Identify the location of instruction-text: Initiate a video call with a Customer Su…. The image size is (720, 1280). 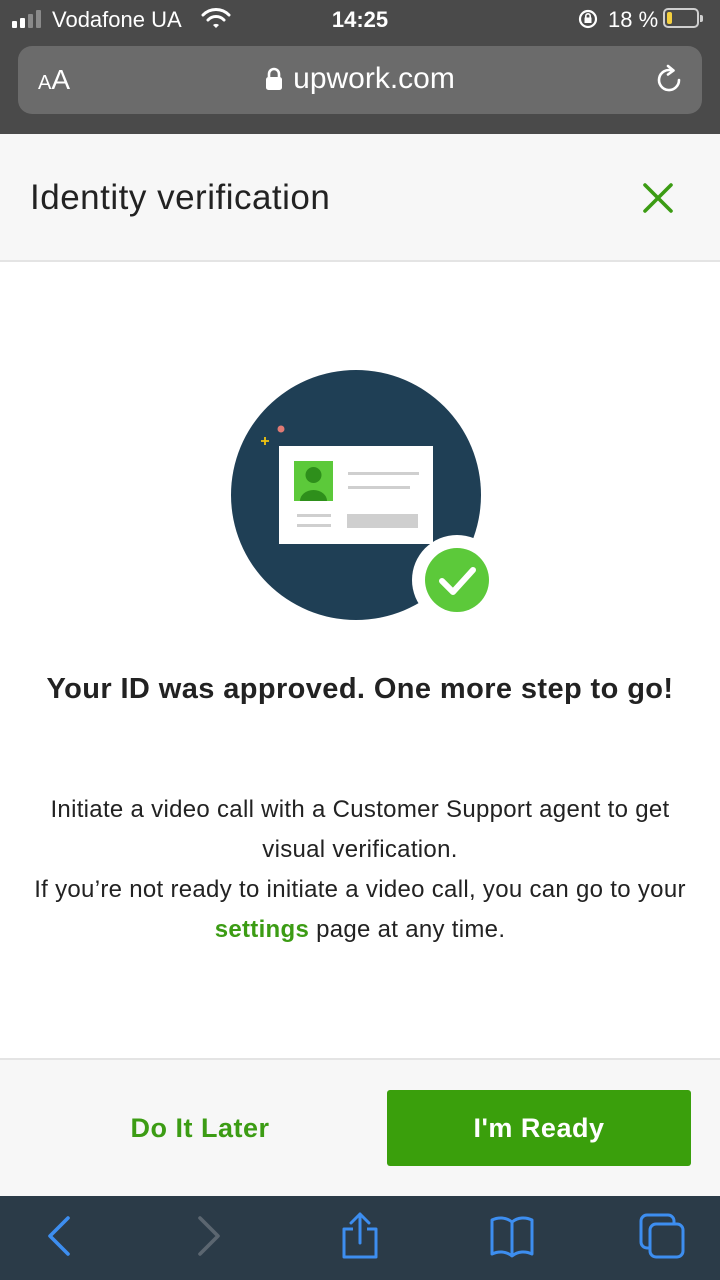
(360, 870).